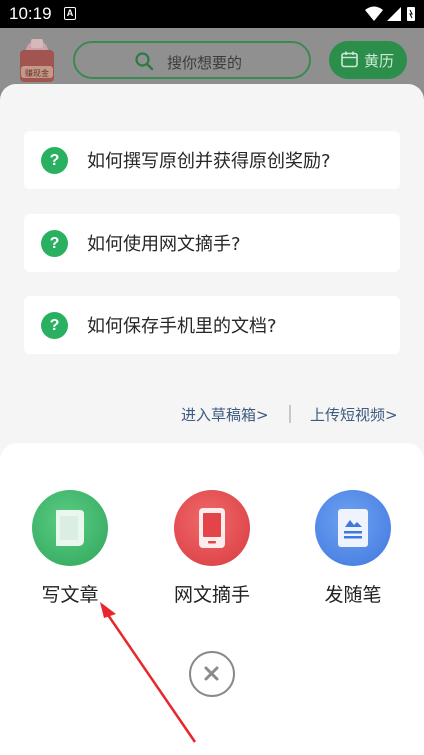  Describe the element at coordinates (290, 414) in the screenshot. I see `link-divider` at that location.